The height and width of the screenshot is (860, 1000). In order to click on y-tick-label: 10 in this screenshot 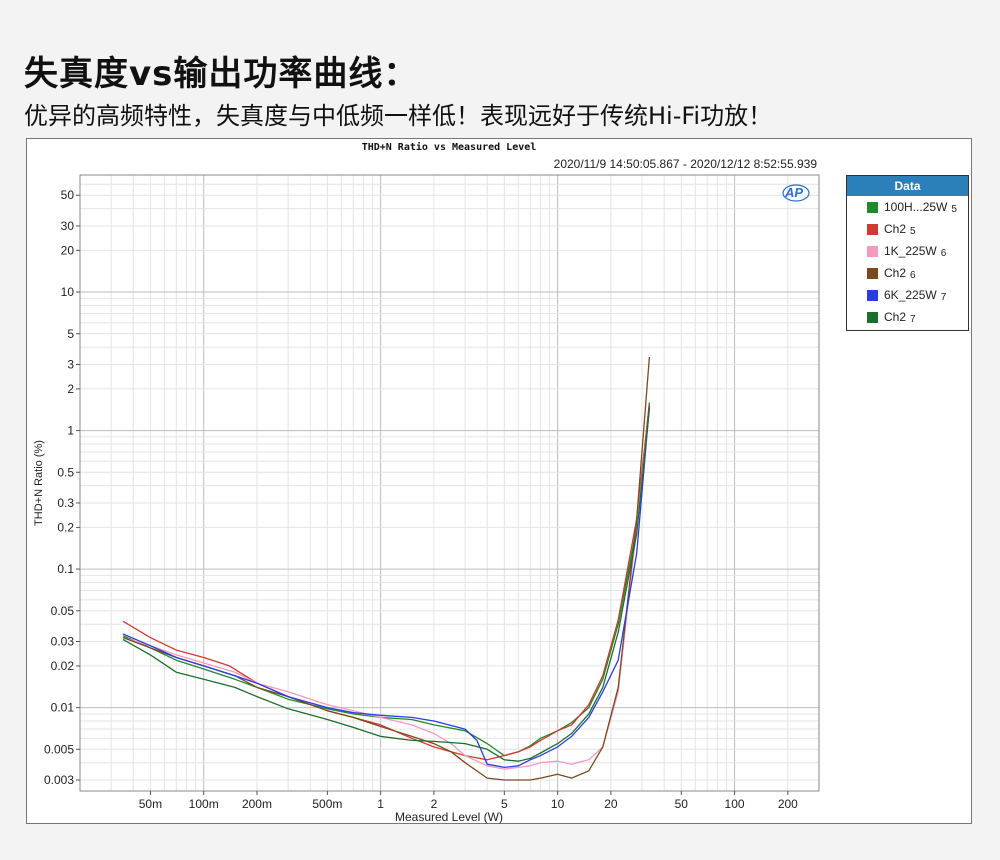, I will do `click(68, 292)`.